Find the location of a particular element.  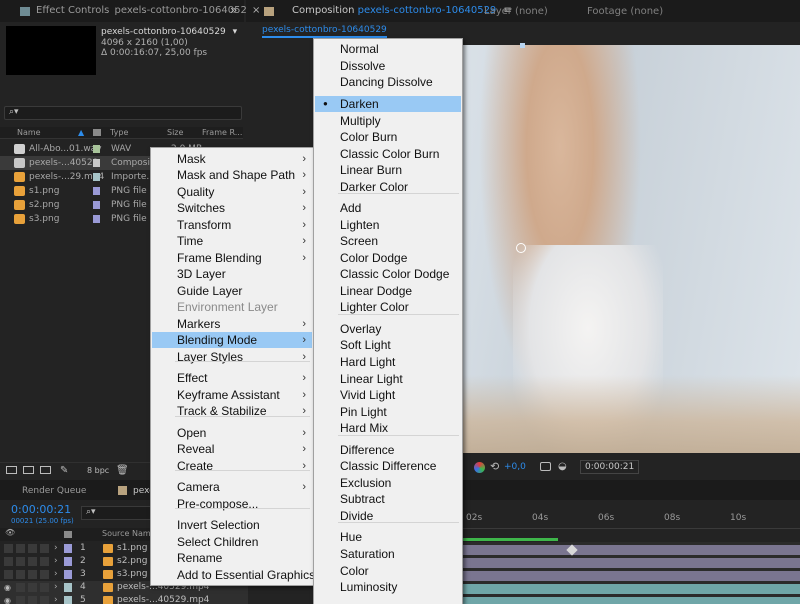

blend-mode-item: Color Dodge is located at coordinates (388, 258).